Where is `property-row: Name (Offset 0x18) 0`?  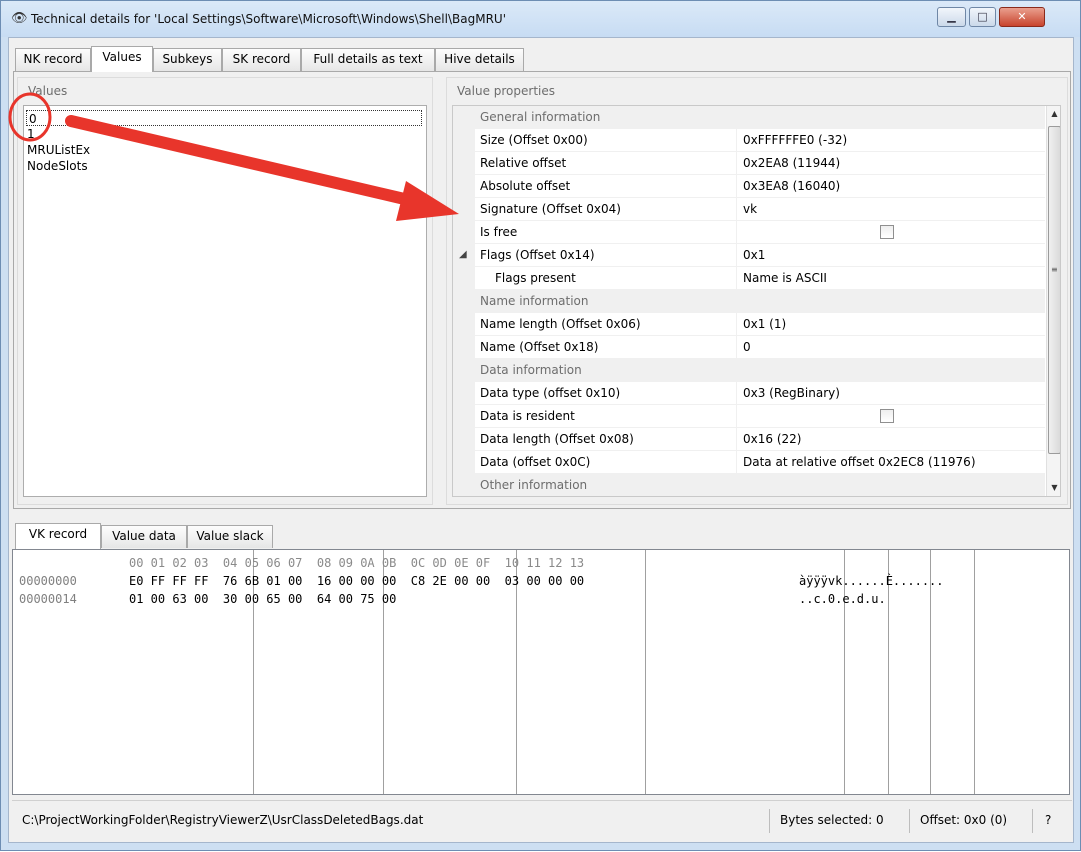
property-row: Name (Offset 0x18) 0 is located at coordinates (749, 347).